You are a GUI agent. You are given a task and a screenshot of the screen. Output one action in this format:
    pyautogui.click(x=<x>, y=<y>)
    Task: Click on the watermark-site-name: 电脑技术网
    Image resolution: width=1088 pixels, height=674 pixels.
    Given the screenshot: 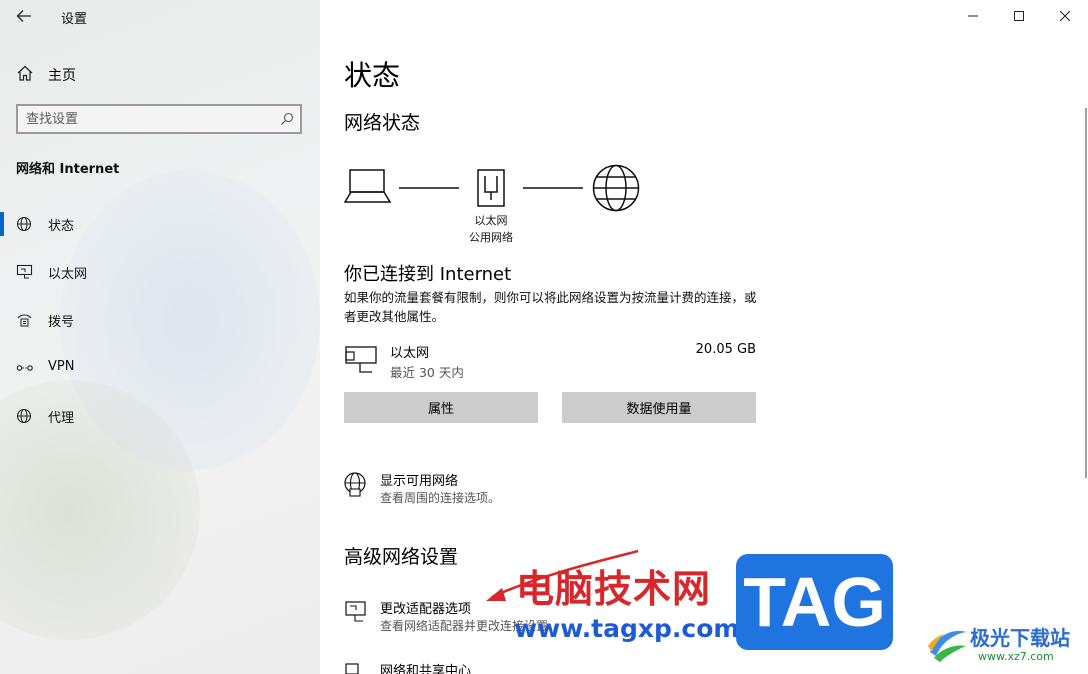 What is the action you would take?
    pyautogui.click(x=614, y=589)
    